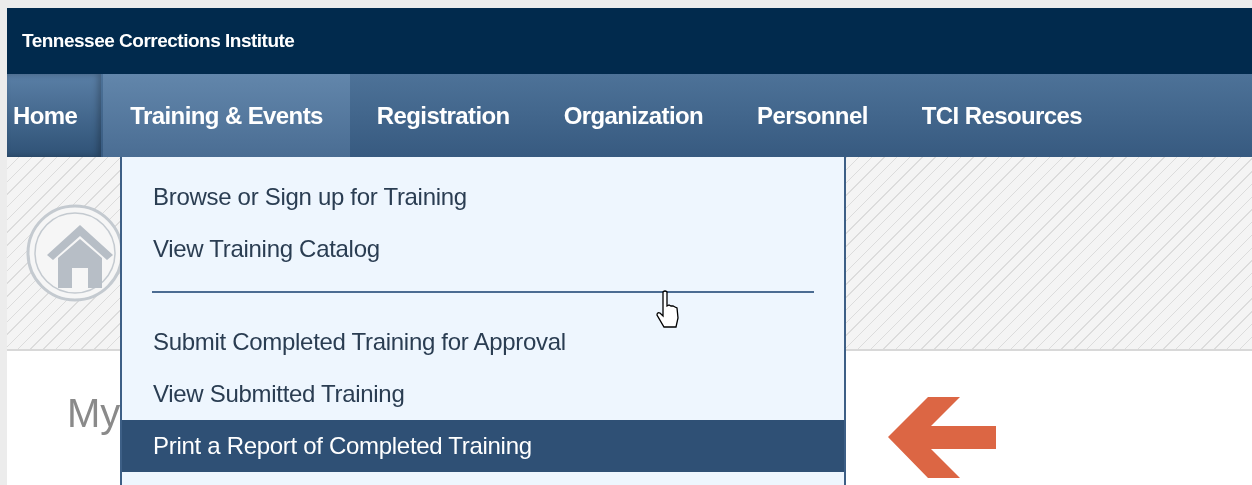  I want to click on nav-tab: Organization, so click(633, 115).